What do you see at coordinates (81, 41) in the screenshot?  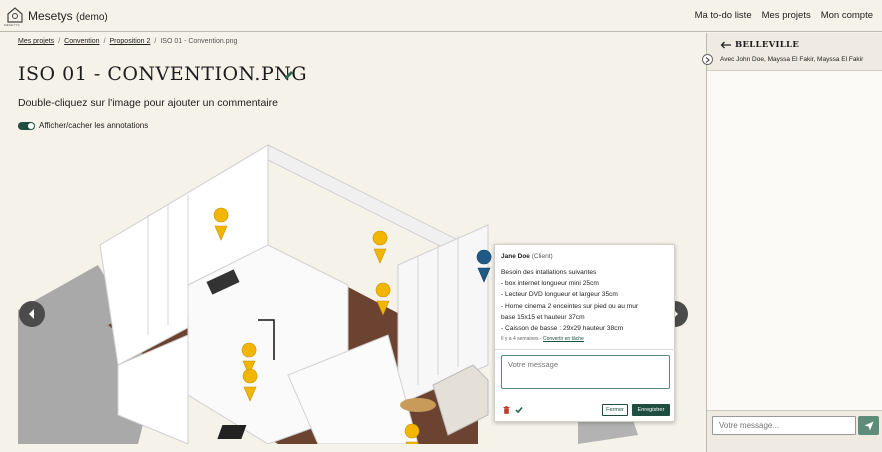 I see `breadcrumb-convention: Convention` at bounding box center [81, 41].